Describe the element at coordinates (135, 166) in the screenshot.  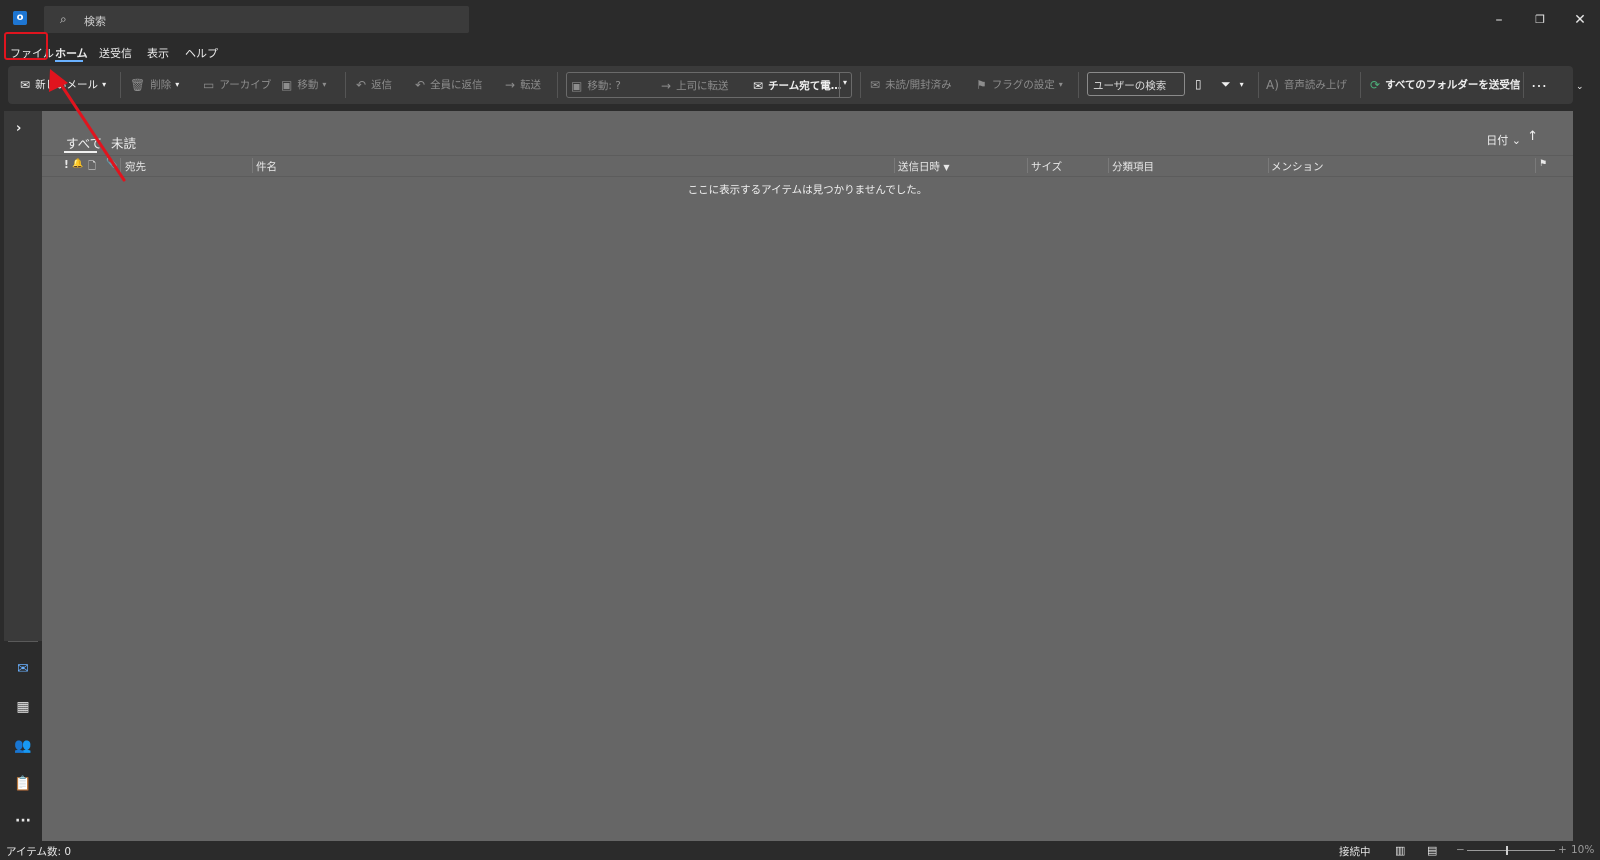
I see `column-to: 宛先` at that location.